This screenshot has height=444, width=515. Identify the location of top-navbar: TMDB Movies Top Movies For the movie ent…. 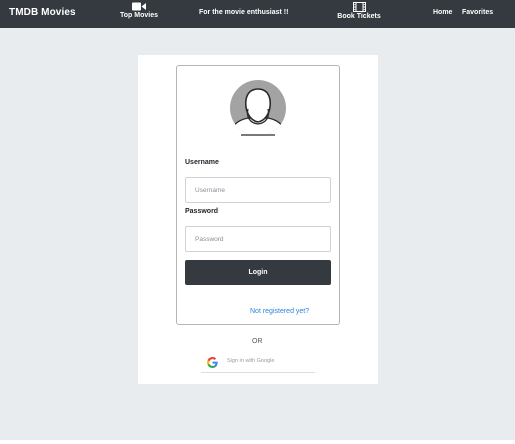
(257, 14).